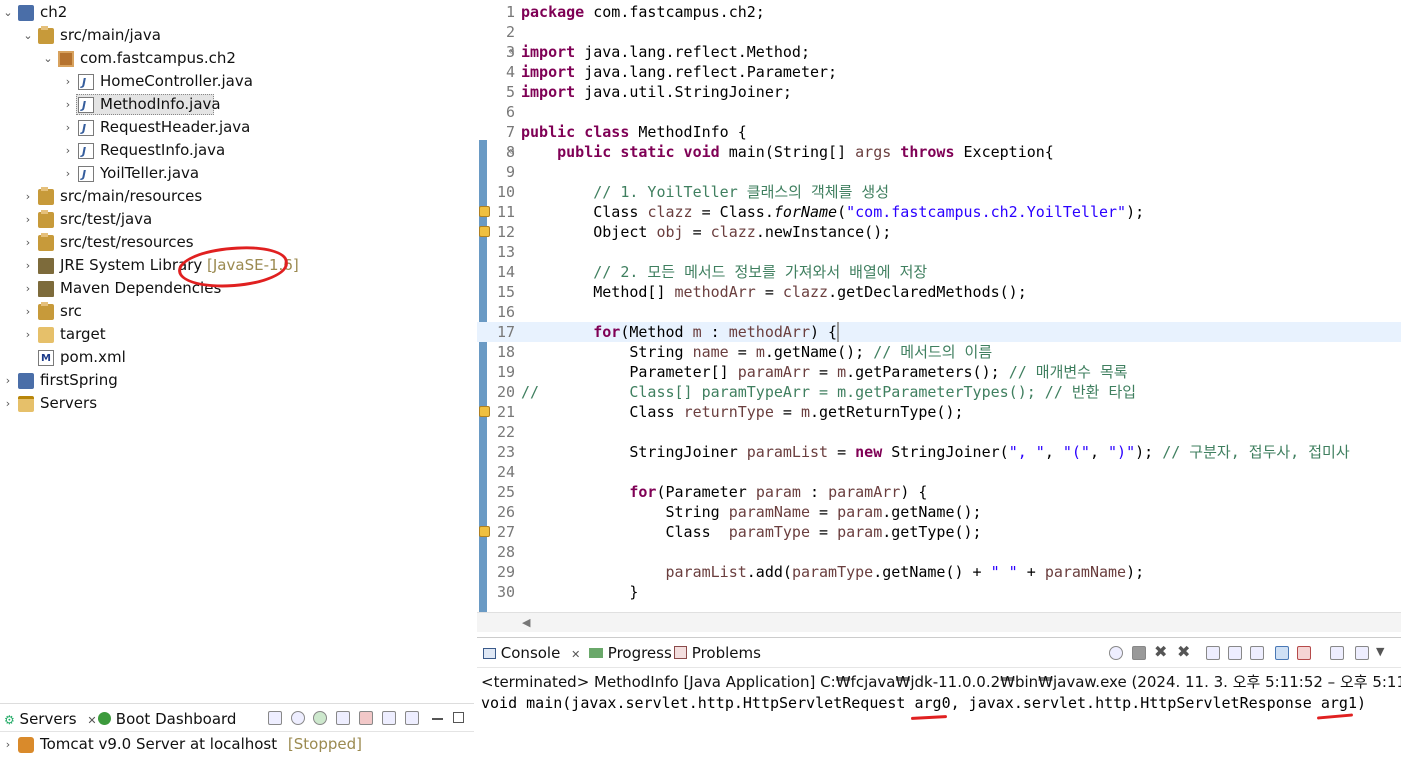  I want to click on tab-boot-dashboard: Boot Dashboard, so click(167, 719).